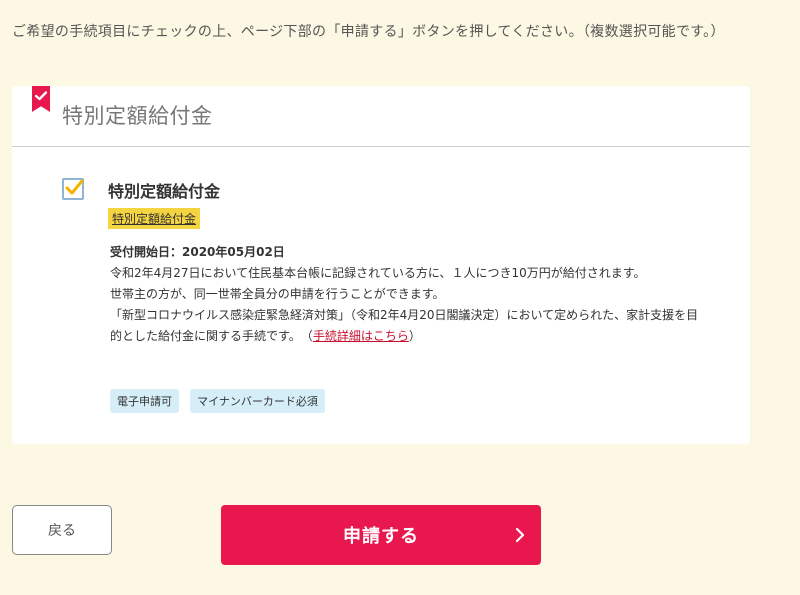  Describe the element at coordinates (137, 116) in the screenshot. I see `card-header-title: 特別定額給付金` at that location.